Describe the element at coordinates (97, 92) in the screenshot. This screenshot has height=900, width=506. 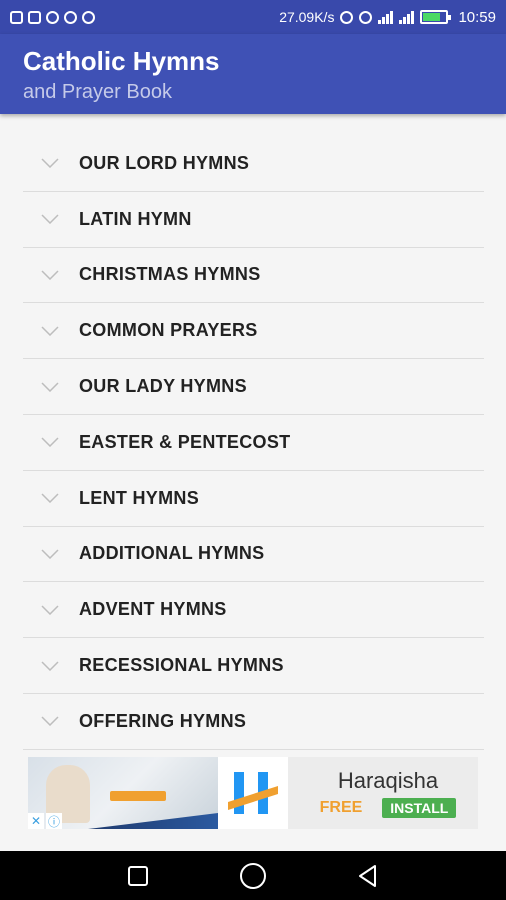
I see `app-subtitle: and Prayer Book` at that location.